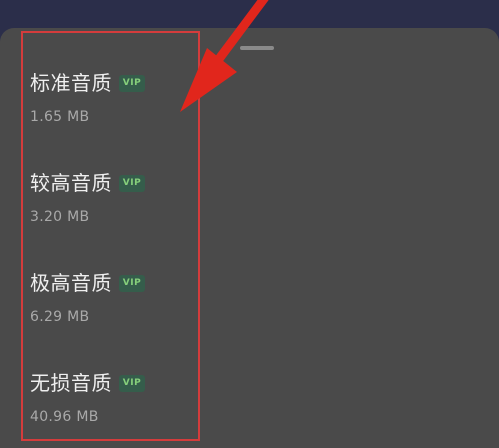 The height and width of the screenshot is (448, 499). What do you see at coordinates (115, 404) in the screenshot?
I see `quality-option-lossless: 无损音质 VIP 40.96 MB` at bounding box center [115, 404].